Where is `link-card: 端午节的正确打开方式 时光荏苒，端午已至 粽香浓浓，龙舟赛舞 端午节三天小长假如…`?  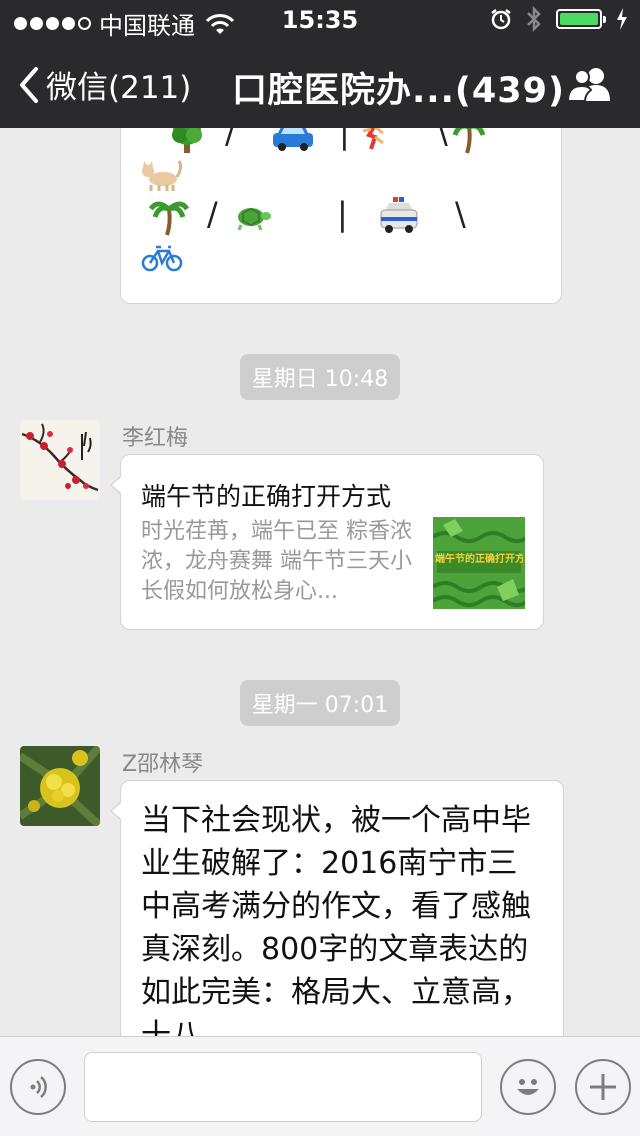 link-card: 端午节的正确打开方式 时光荏苒，端午已至 粽香浓浓，龙舟赛舞 端午节三天小长假如… is located at coordinates (327, 542).